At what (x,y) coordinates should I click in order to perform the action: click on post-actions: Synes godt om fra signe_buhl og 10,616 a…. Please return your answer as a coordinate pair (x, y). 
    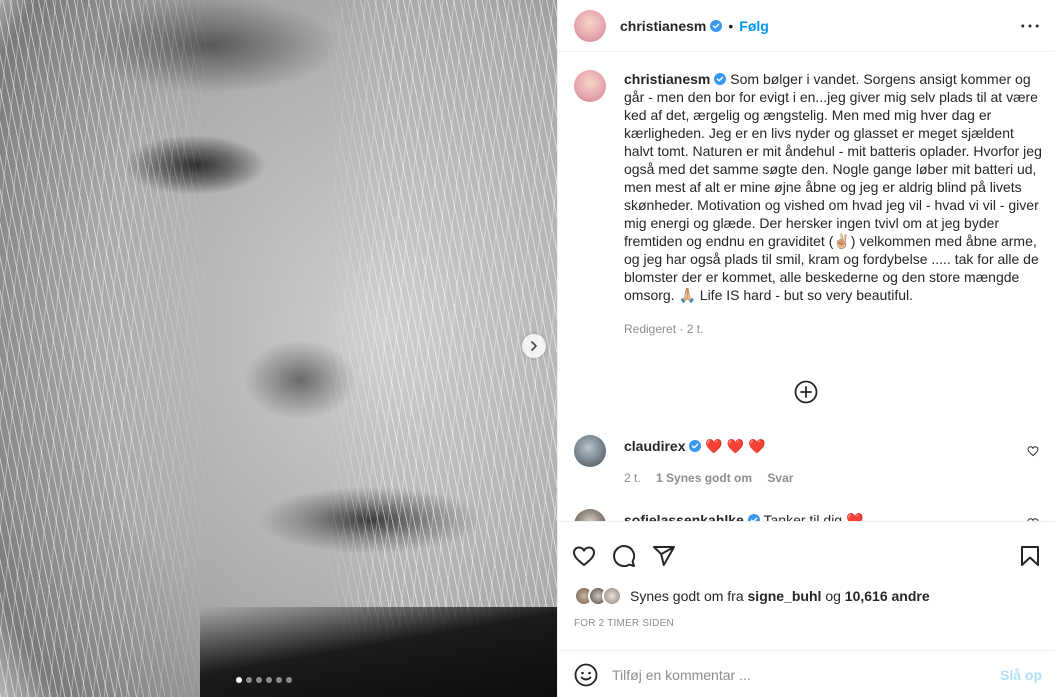
    Looking at the image, I should click on (806, 609).